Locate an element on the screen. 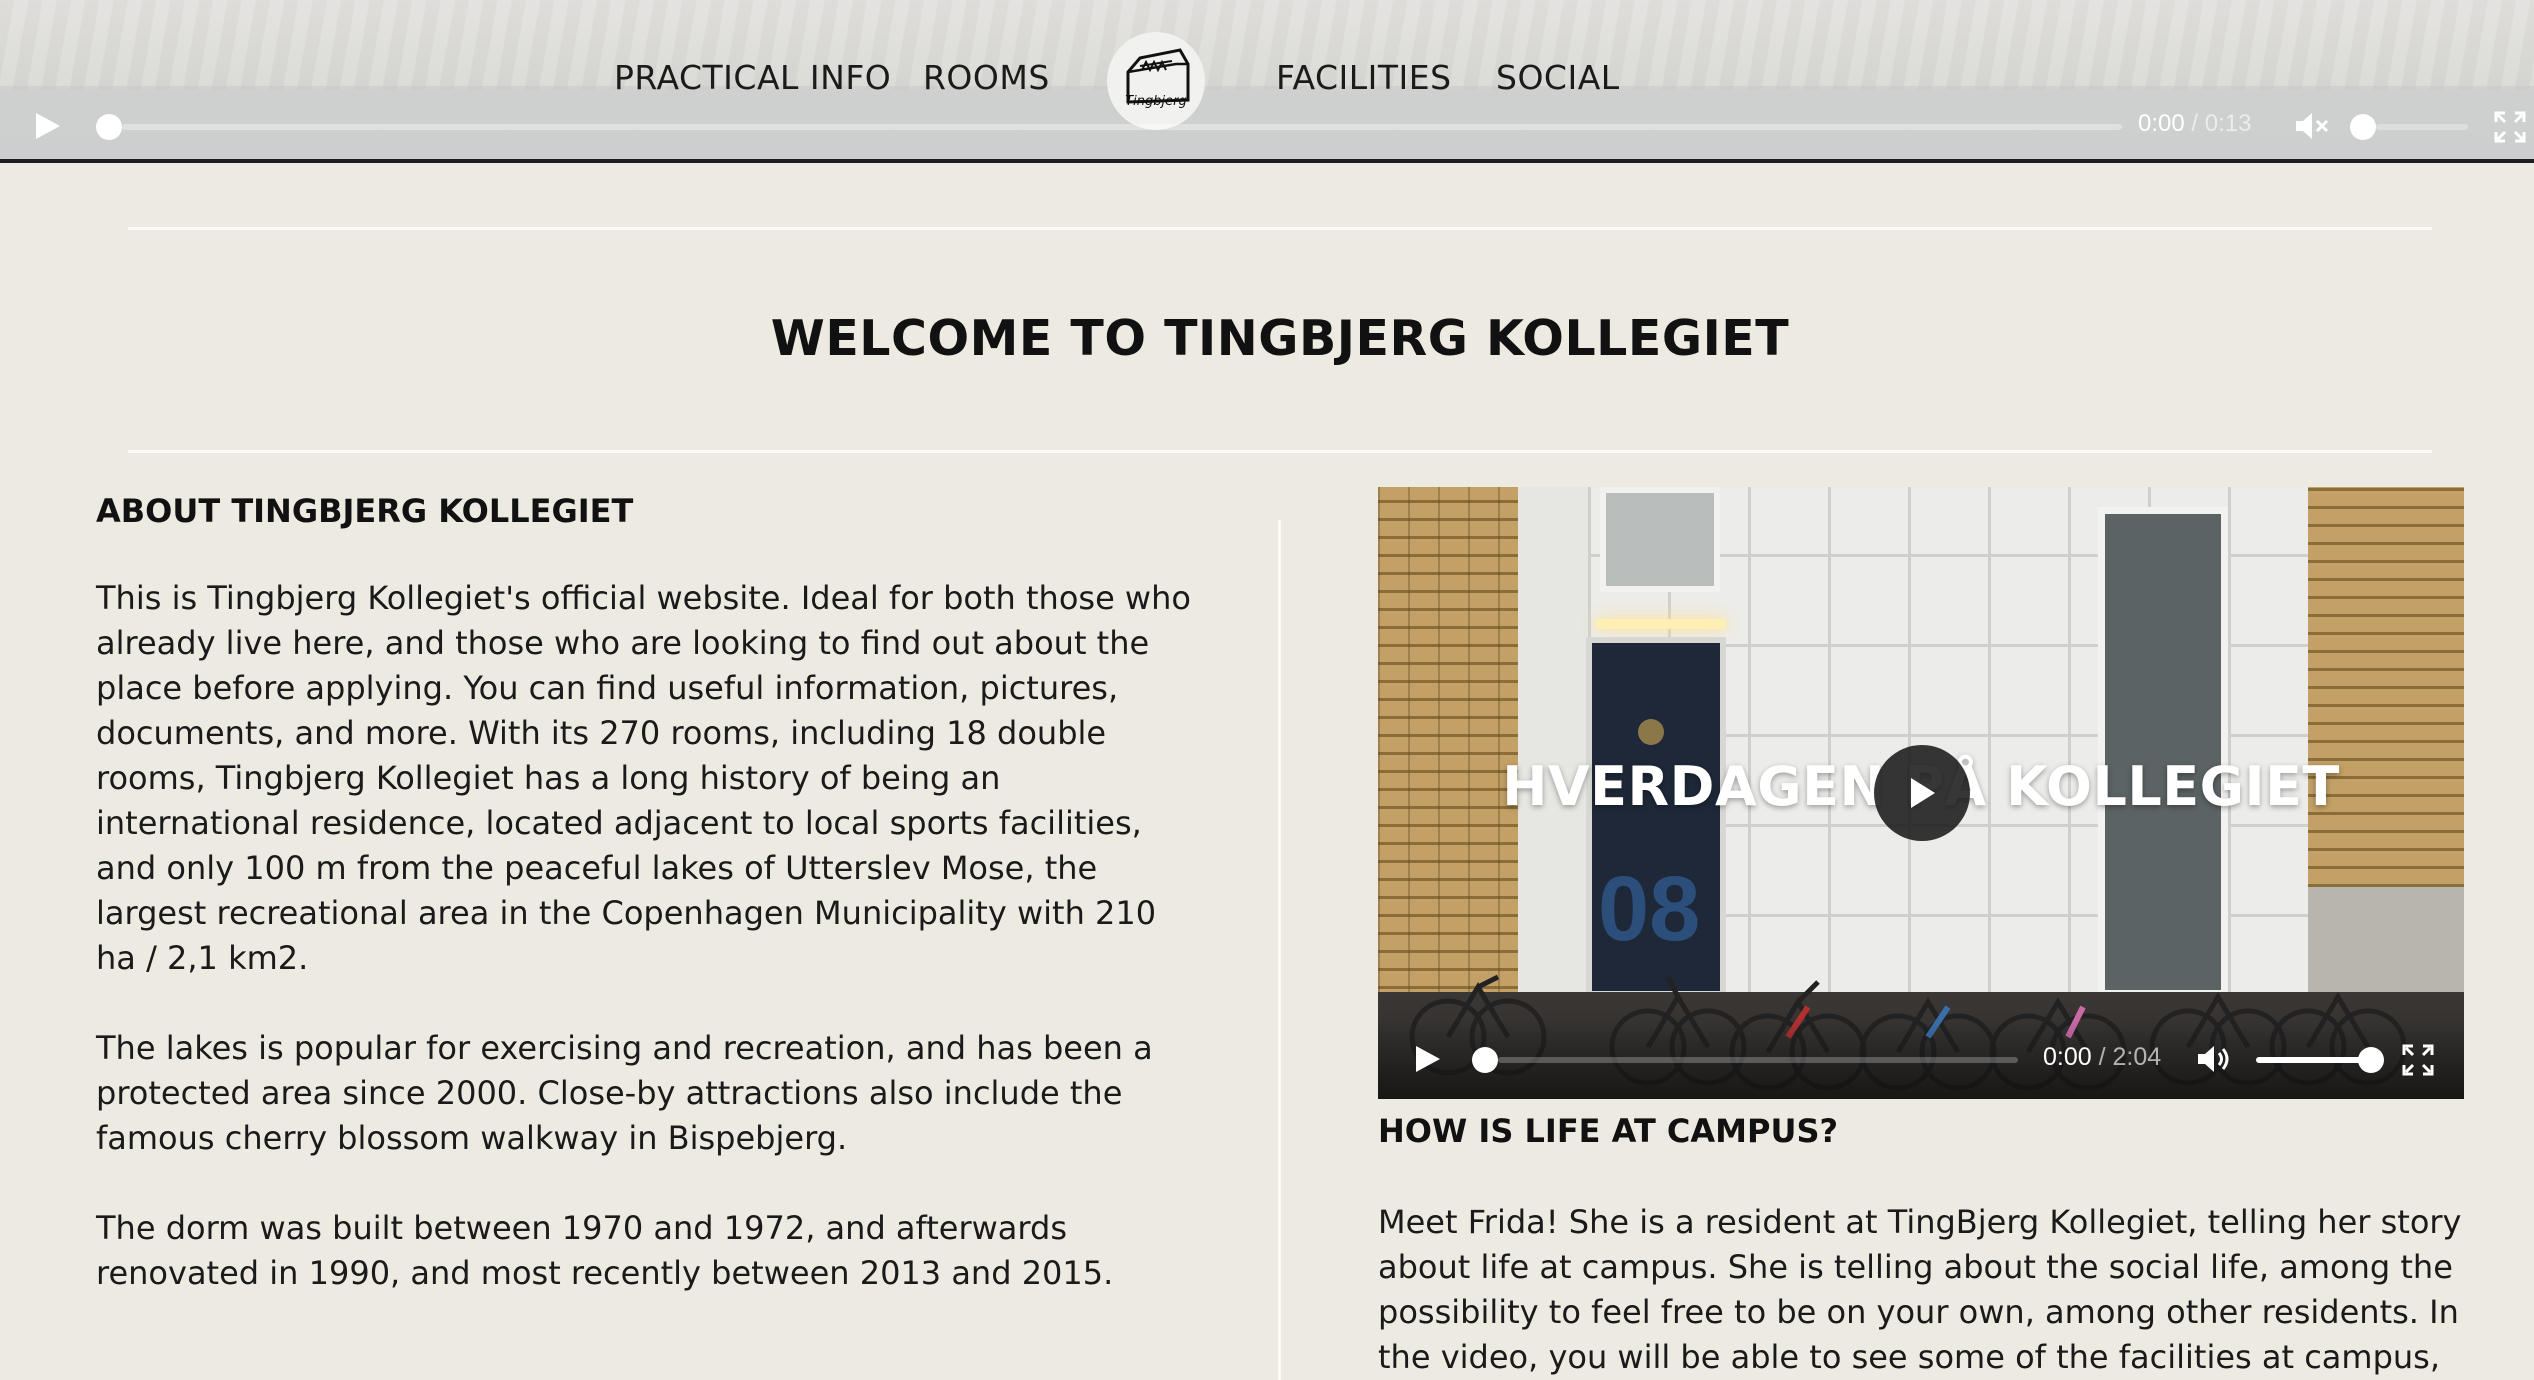 This screenshot has width=2534, height=1380. video-thumbnail-window is located at coordinates (1660, 539).